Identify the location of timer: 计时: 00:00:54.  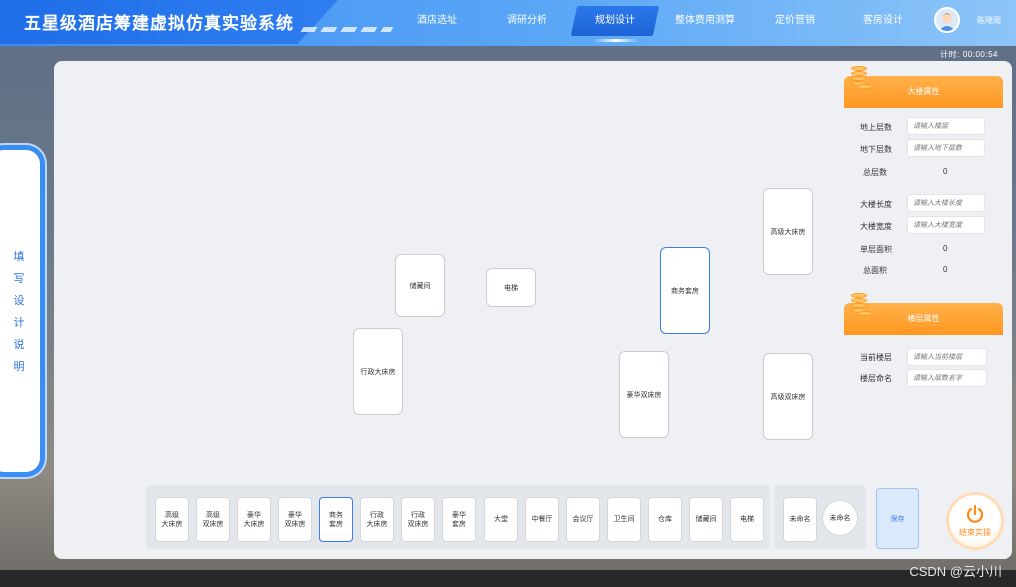
(967, 54).